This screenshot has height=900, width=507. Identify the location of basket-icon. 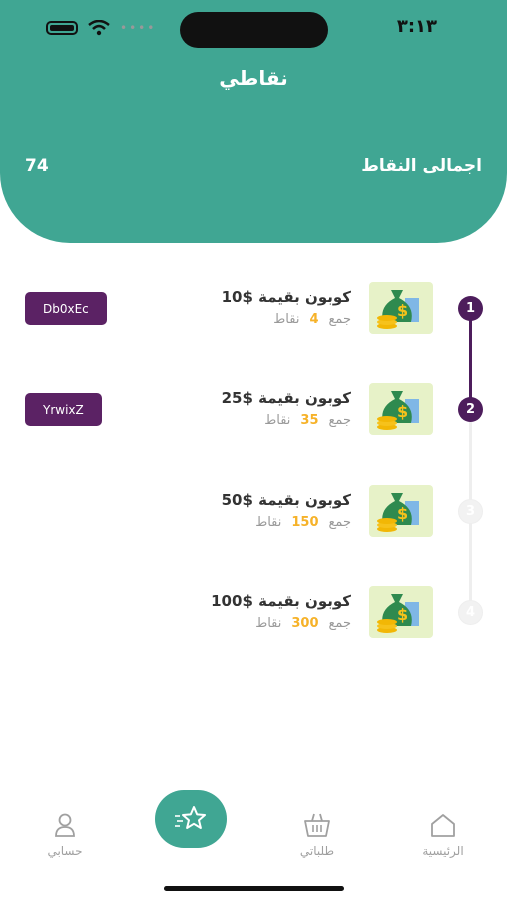
(317, 825).